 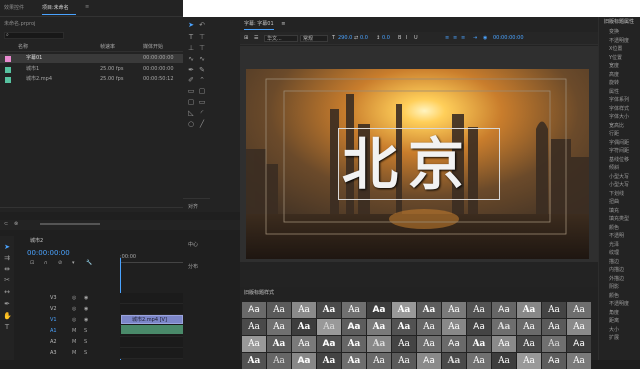 I want to click on timeline-track: A3 M S, so click(x=67, y=353).